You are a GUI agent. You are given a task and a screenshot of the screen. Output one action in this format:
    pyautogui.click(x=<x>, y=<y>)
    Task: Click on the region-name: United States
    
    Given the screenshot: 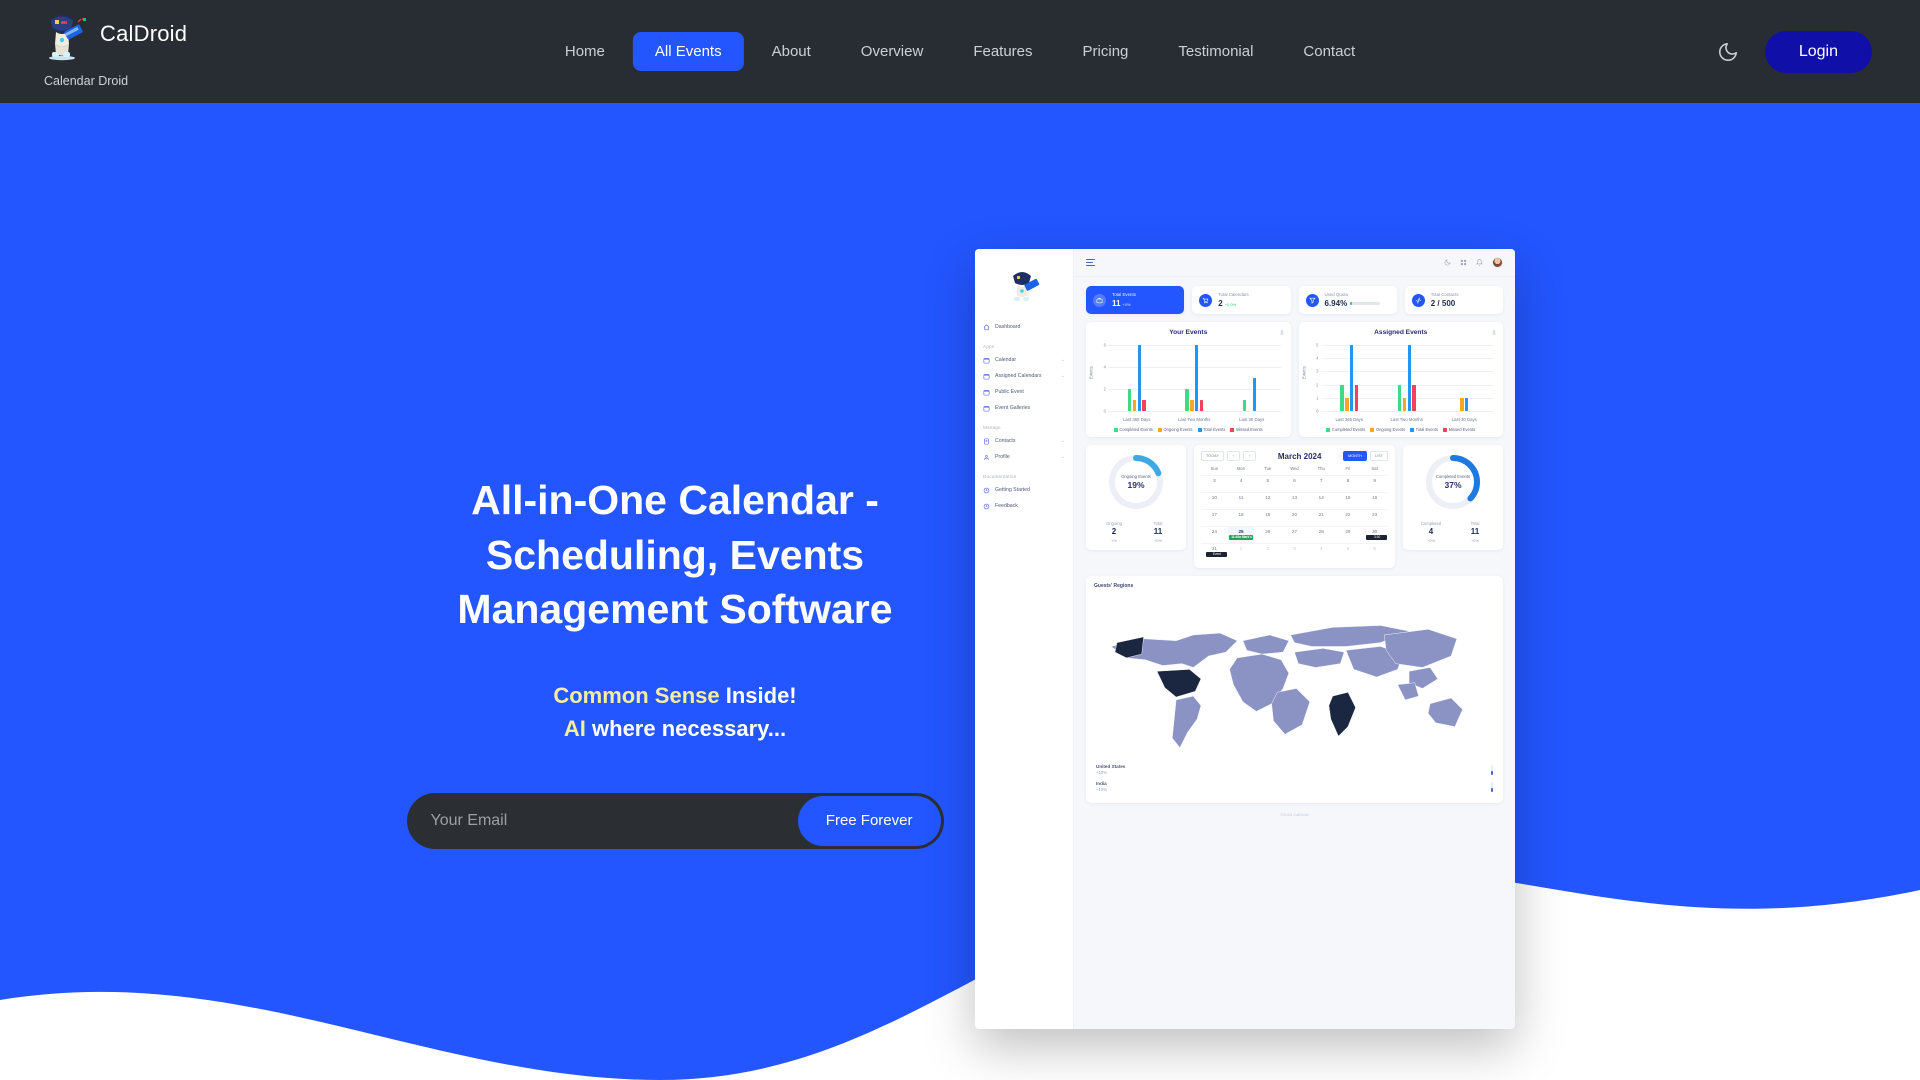 What is the action you would take?
    pyautogui.click(x=1111, y=766)
    